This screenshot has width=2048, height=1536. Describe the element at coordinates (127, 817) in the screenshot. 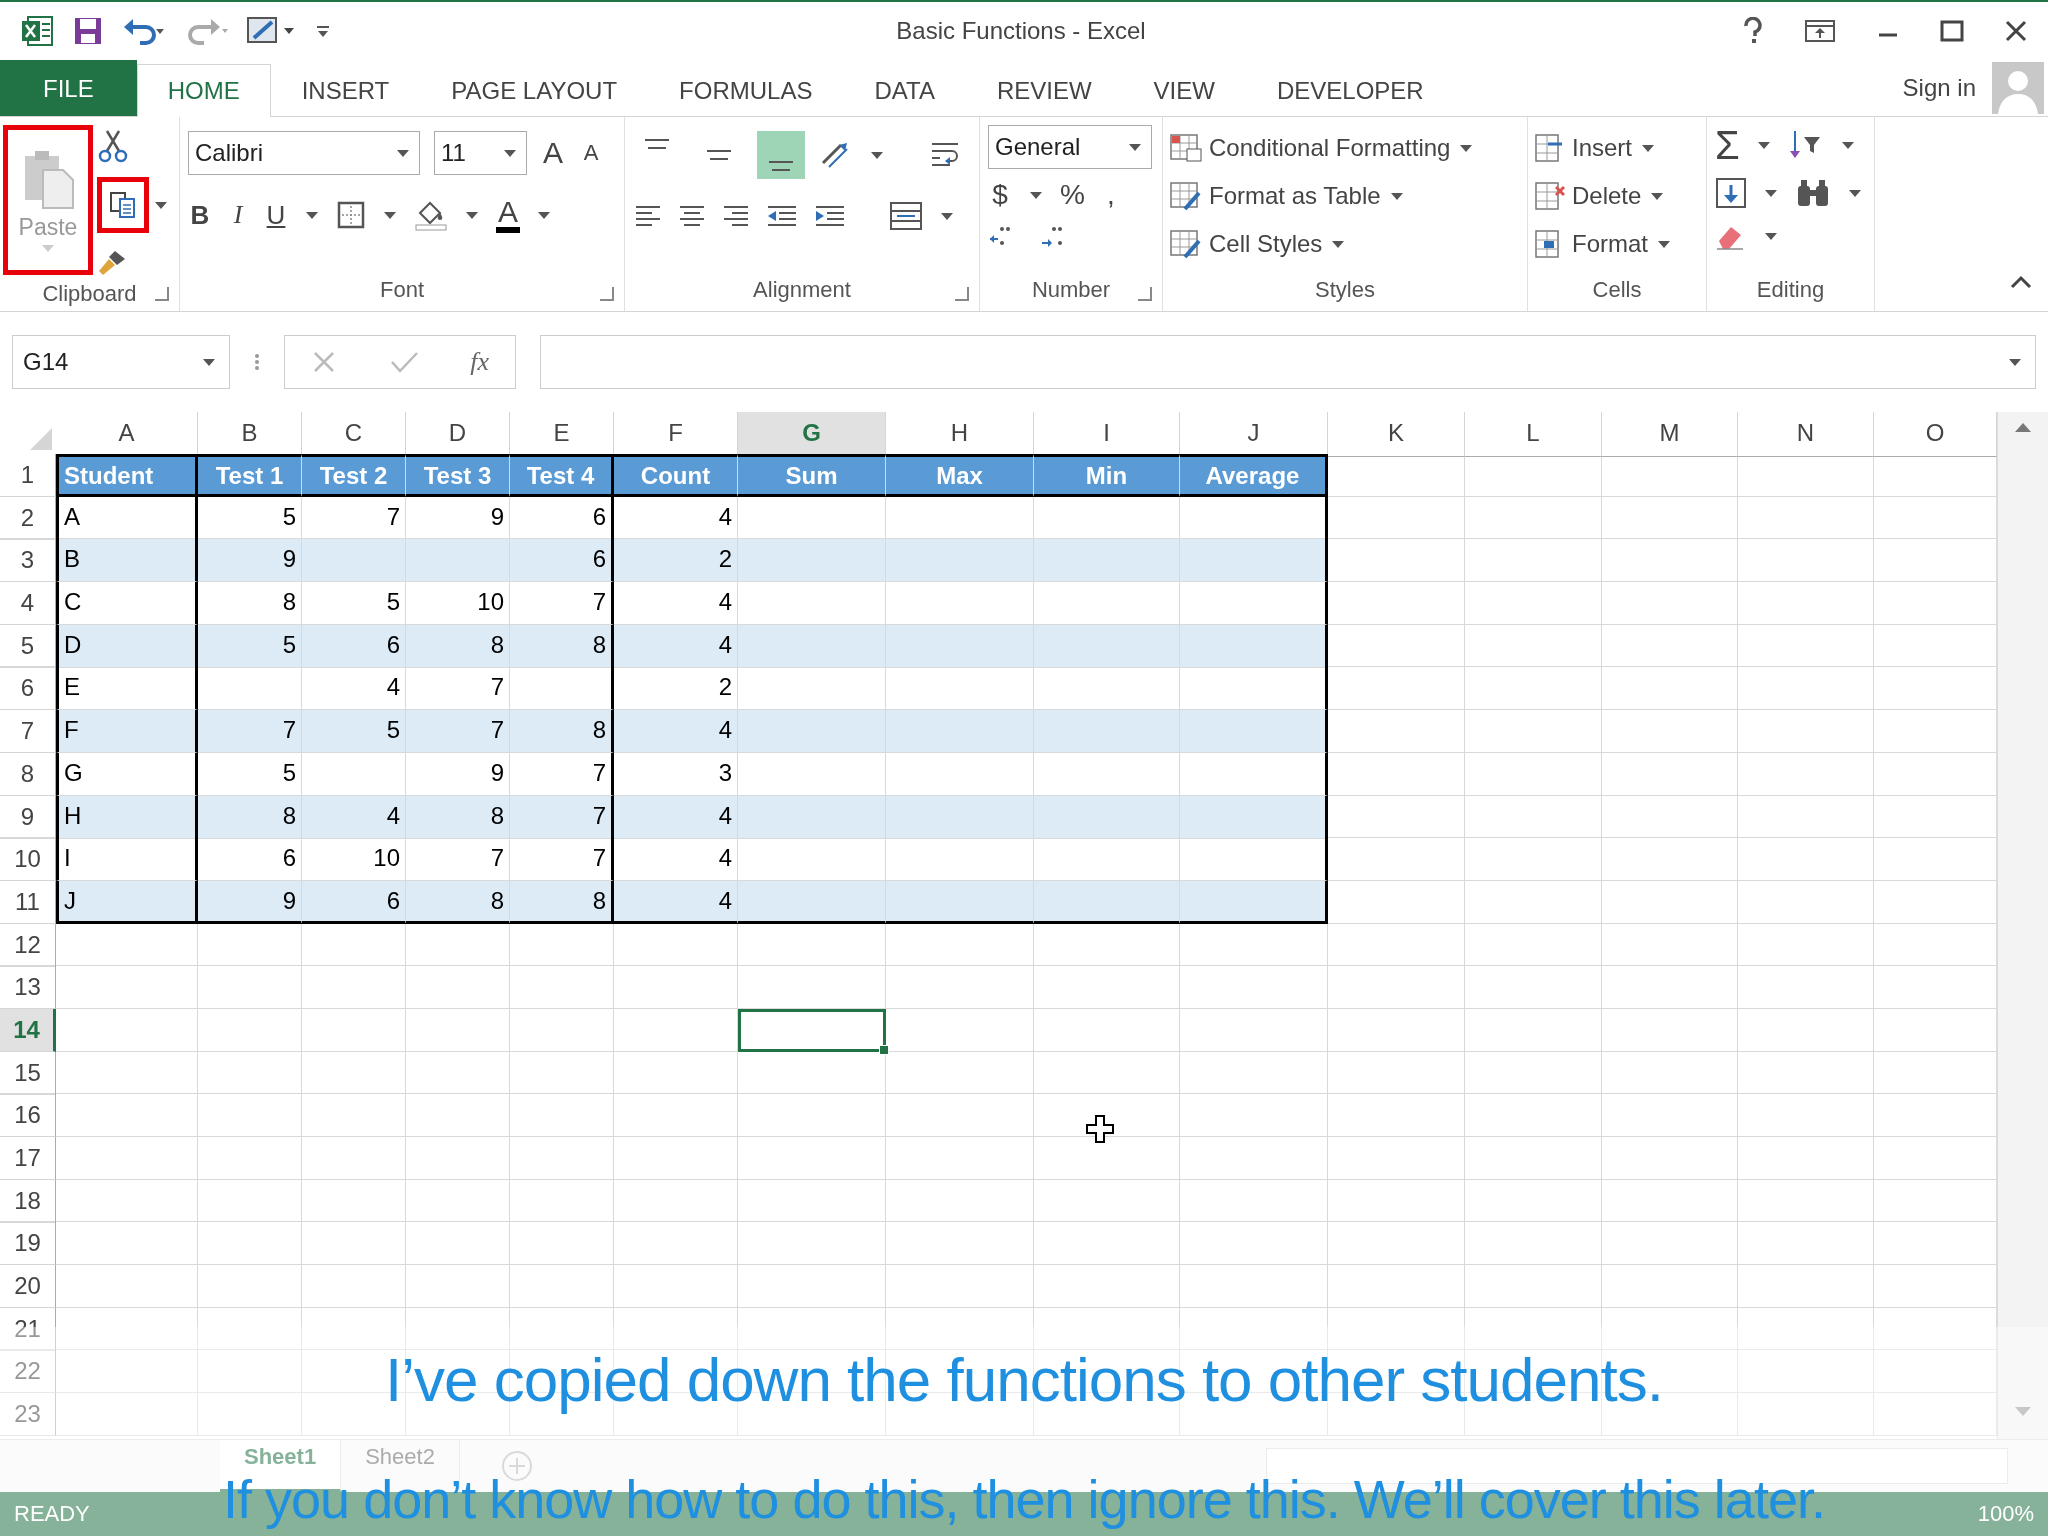

I see `table-cell: H` at that location.